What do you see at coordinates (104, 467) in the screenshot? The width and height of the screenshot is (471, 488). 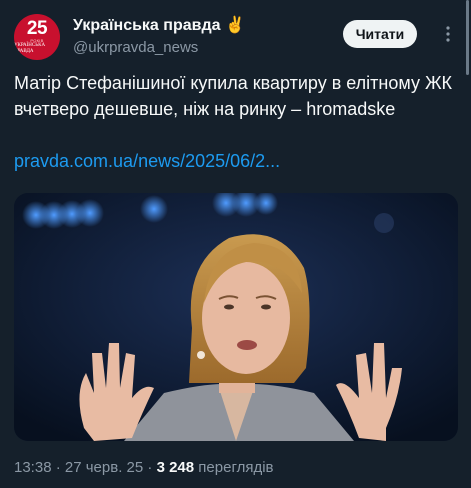 I see `post-date: 27 черв. 25` at bounding box center [104, 467].